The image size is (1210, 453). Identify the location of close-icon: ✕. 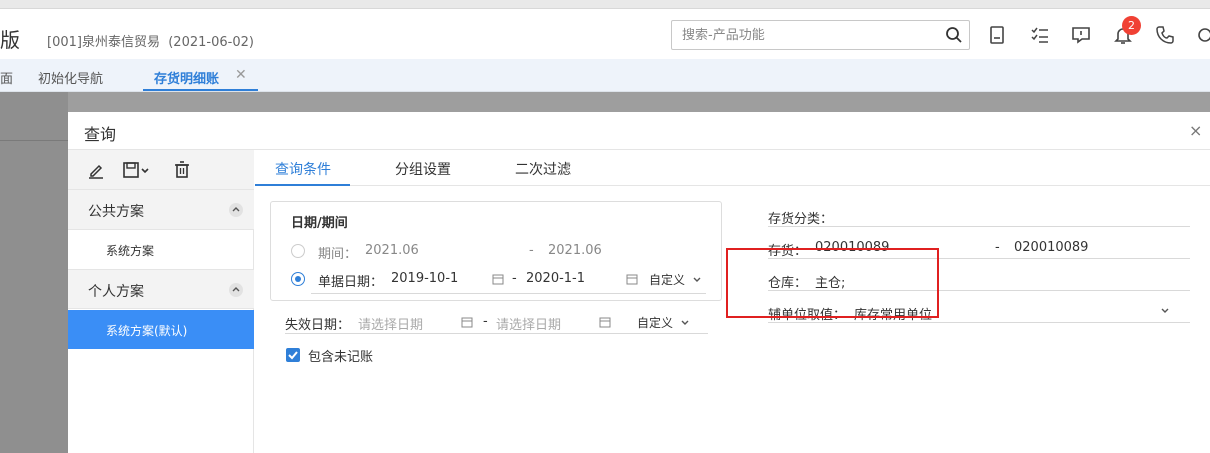
(241, 75).